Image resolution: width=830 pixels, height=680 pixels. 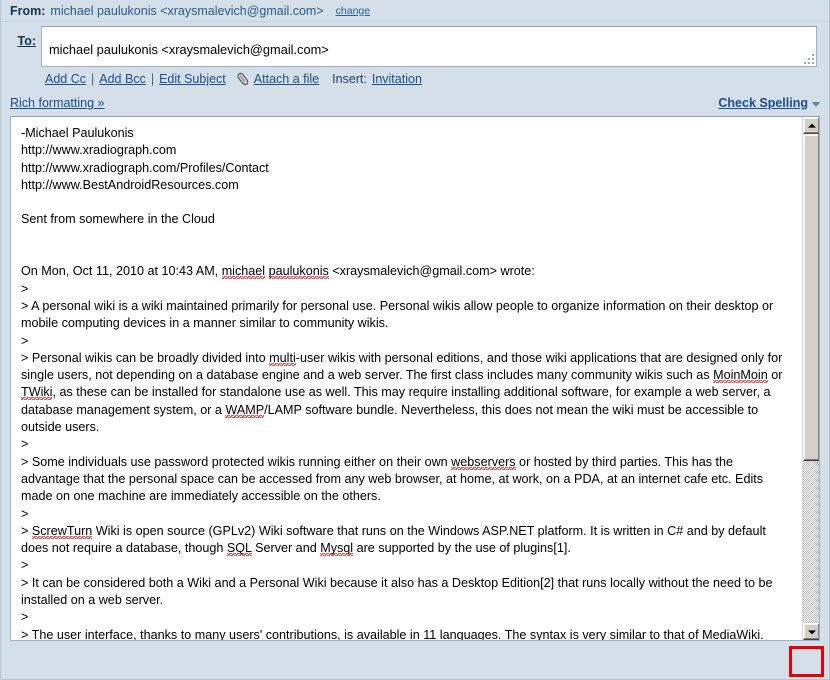 What do you see at coordinates (65, 79) in the screenshot?
I see `add-cc-link: Add Cc` at bounding box center [65, 79].